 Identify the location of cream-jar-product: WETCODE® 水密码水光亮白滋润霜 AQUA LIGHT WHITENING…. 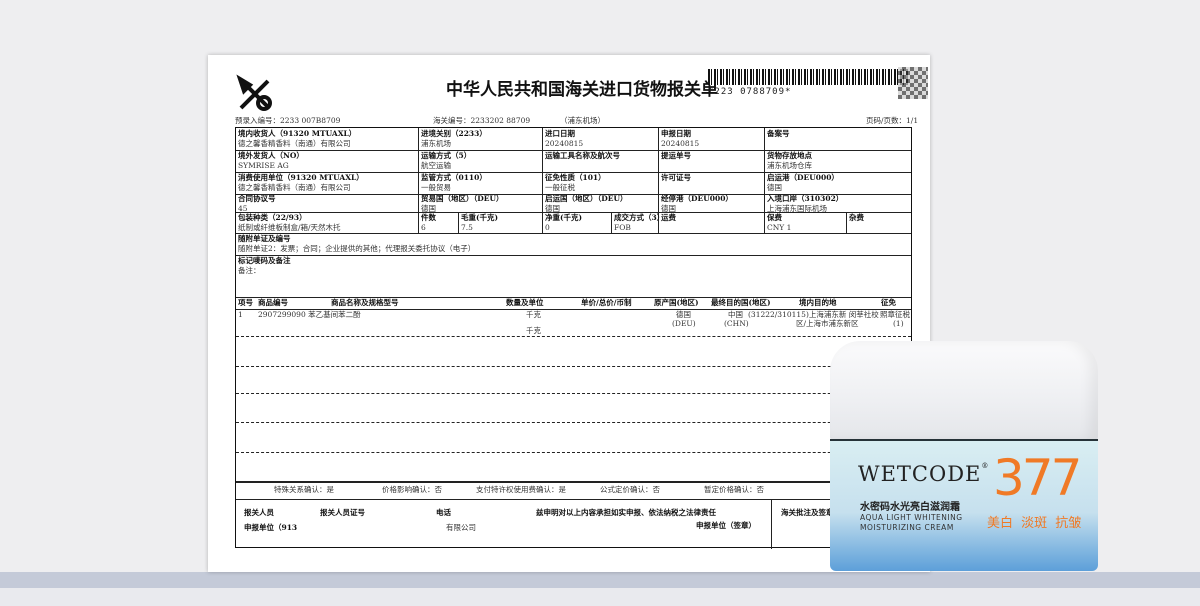
(964, 453).